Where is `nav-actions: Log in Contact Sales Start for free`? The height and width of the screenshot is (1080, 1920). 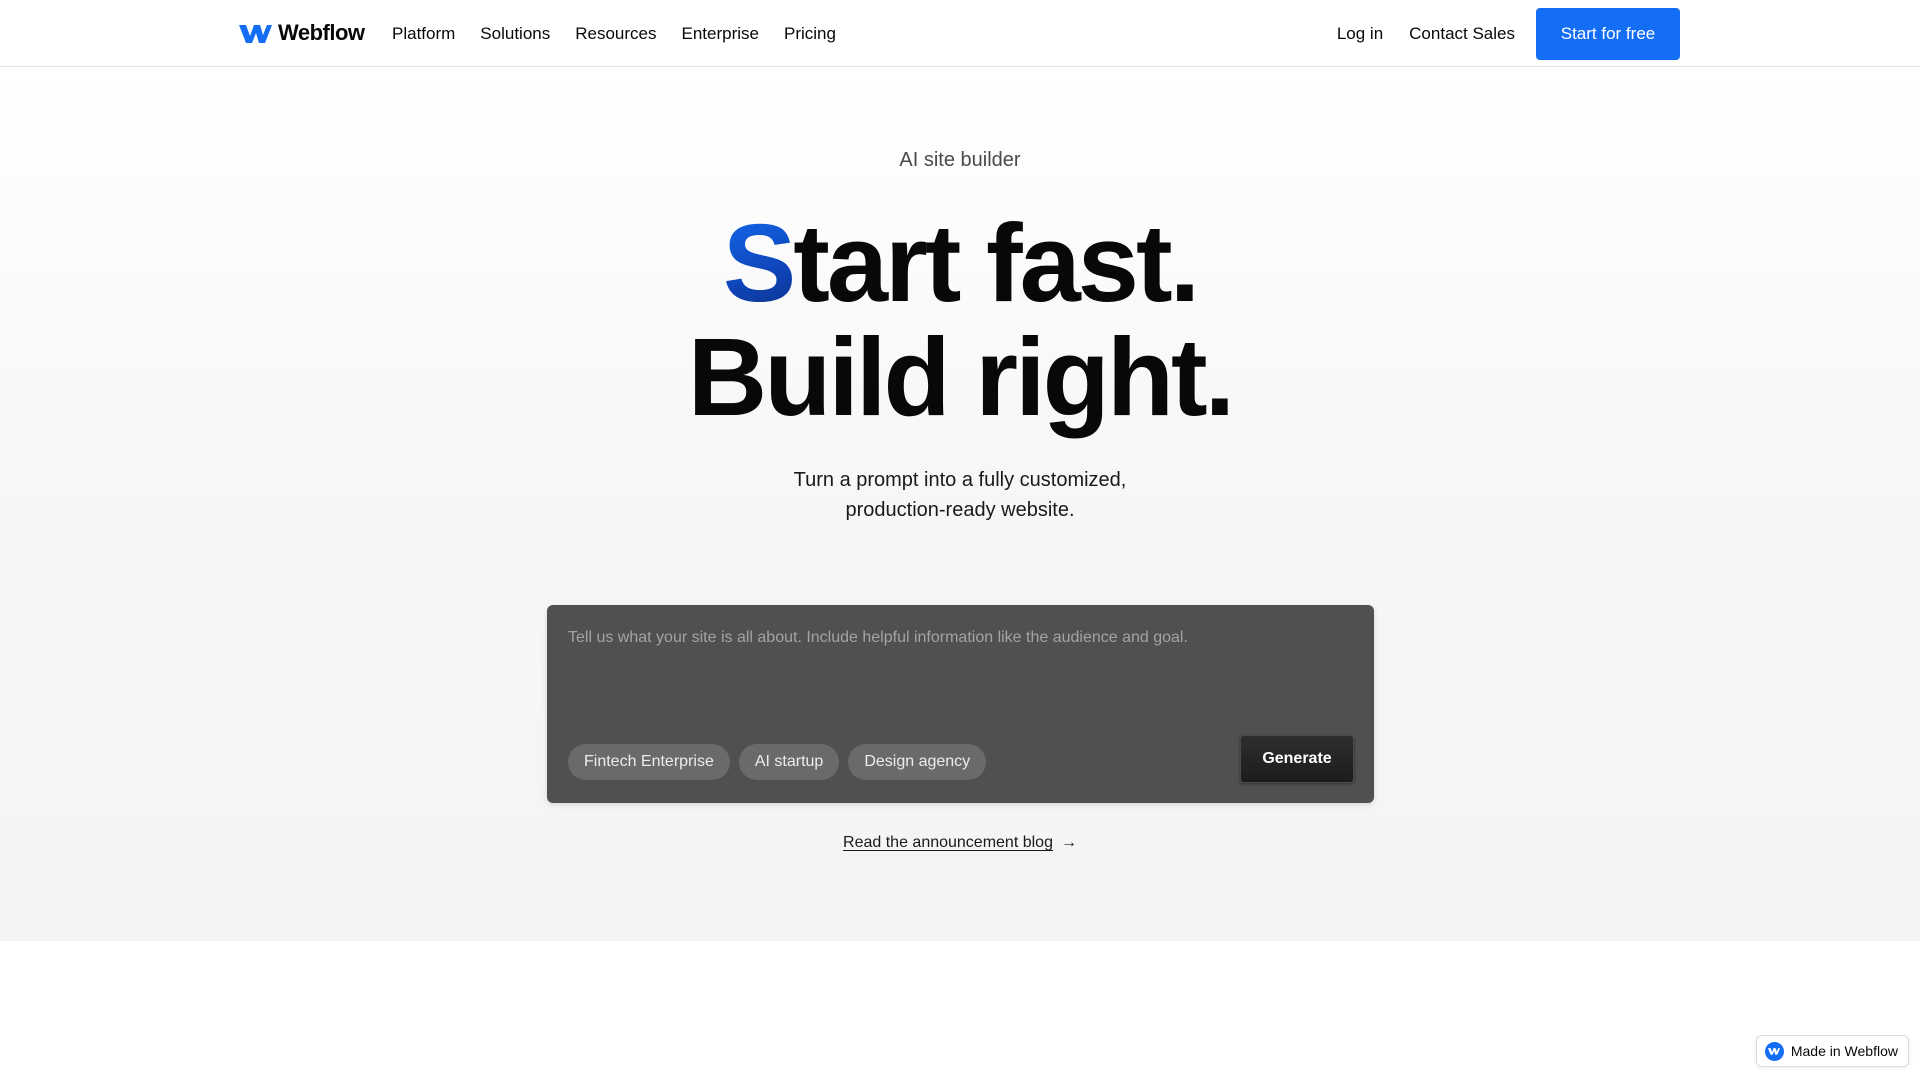 nav-actions: Log in Contact Sales Start for free is located at coordinates (1508, 33).